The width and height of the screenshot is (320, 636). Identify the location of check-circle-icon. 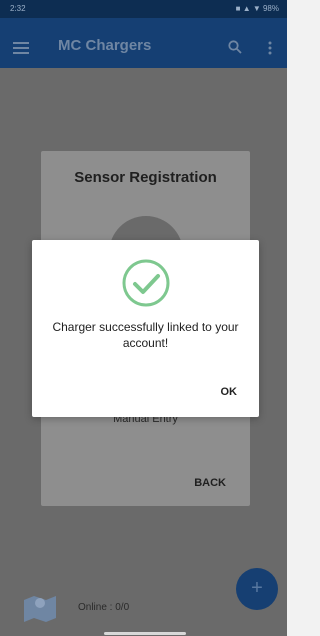
(146, 283).